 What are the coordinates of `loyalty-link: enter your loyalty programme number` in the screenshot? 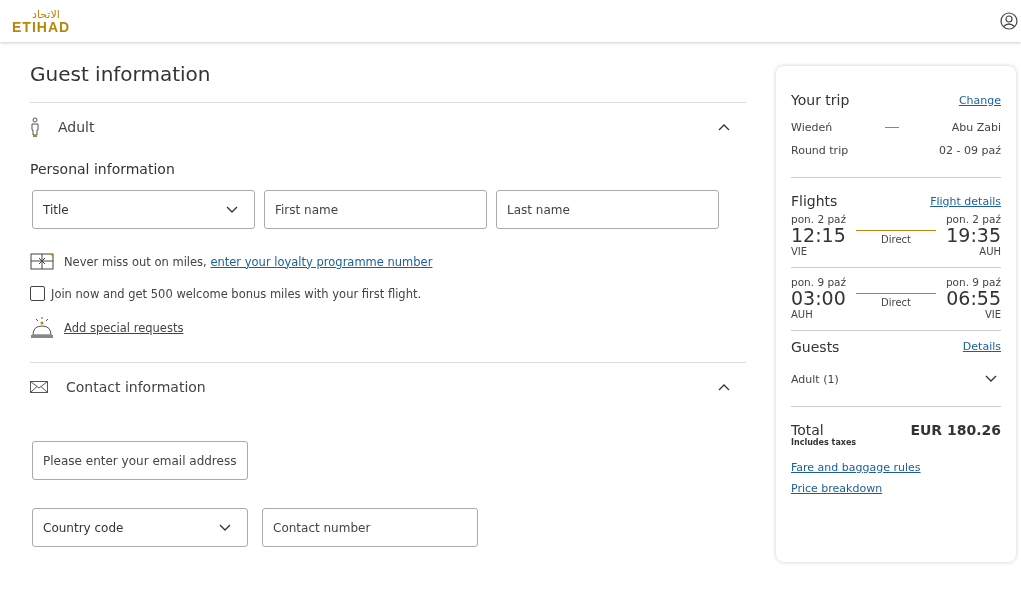 It's located at (321, 261).